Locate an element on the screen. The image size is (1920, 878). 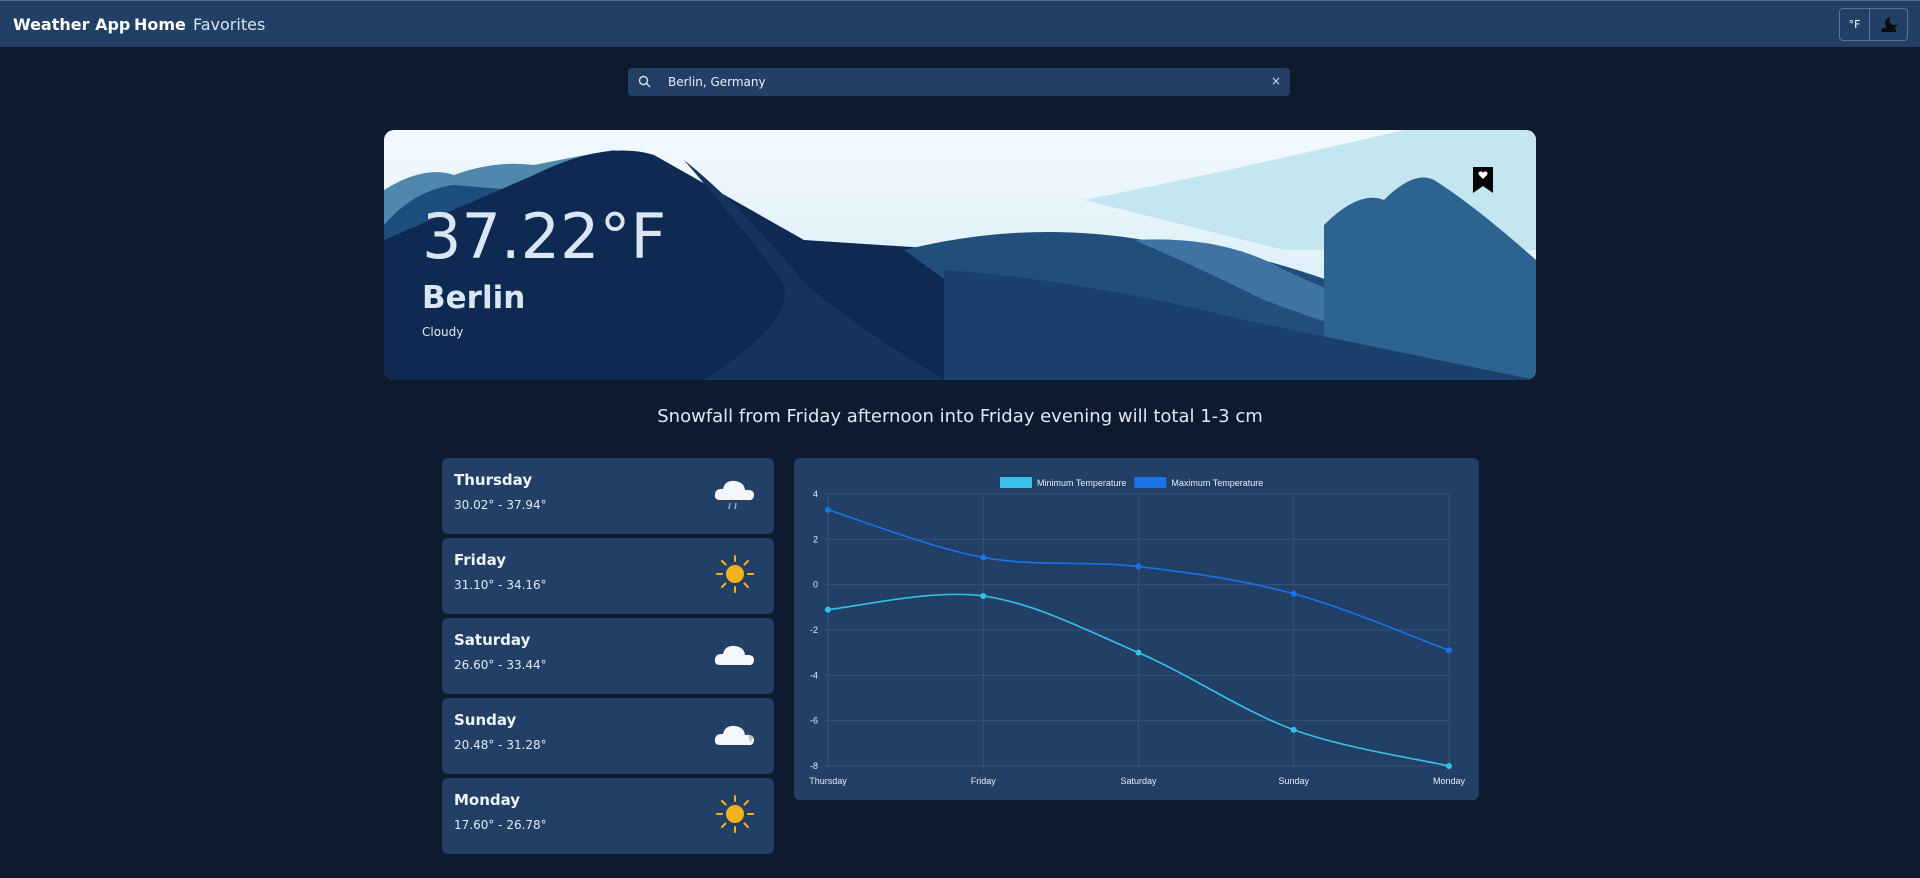
app-brand: Weather App is located at coordinates (71, 24).